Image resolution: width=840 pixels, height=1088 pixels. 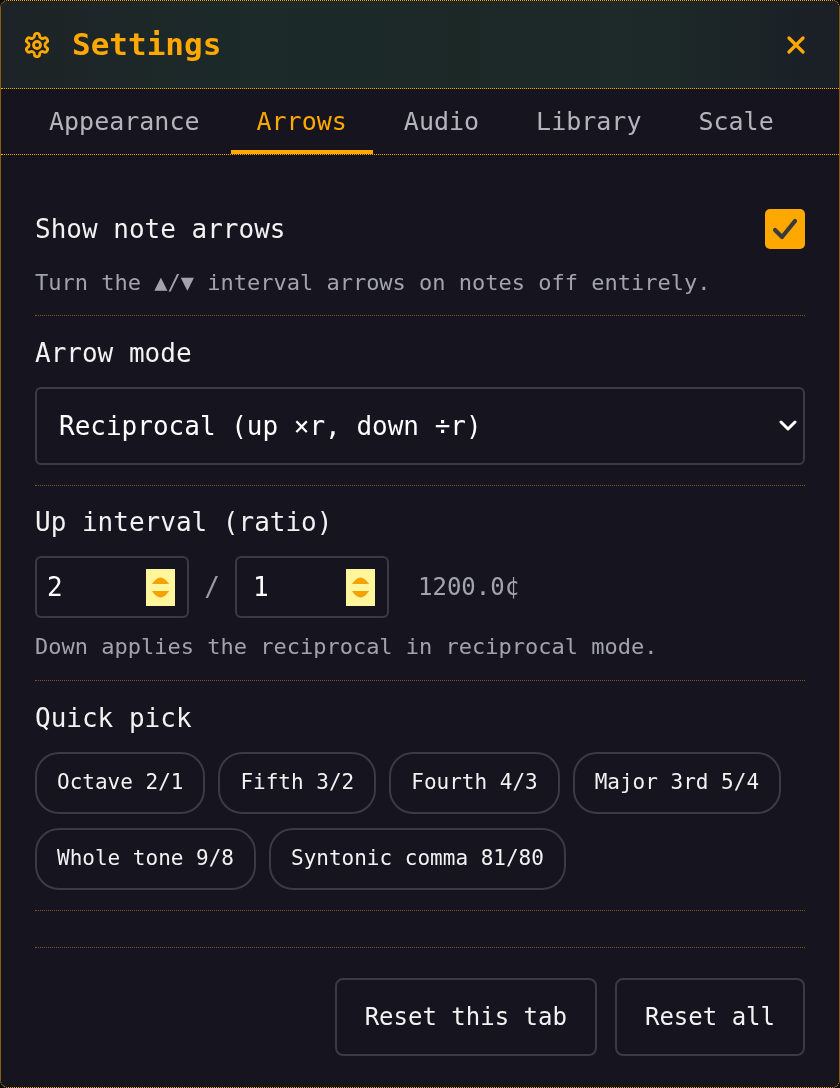 I want to click on chevron-down-icon, so click(x=788, y=426).